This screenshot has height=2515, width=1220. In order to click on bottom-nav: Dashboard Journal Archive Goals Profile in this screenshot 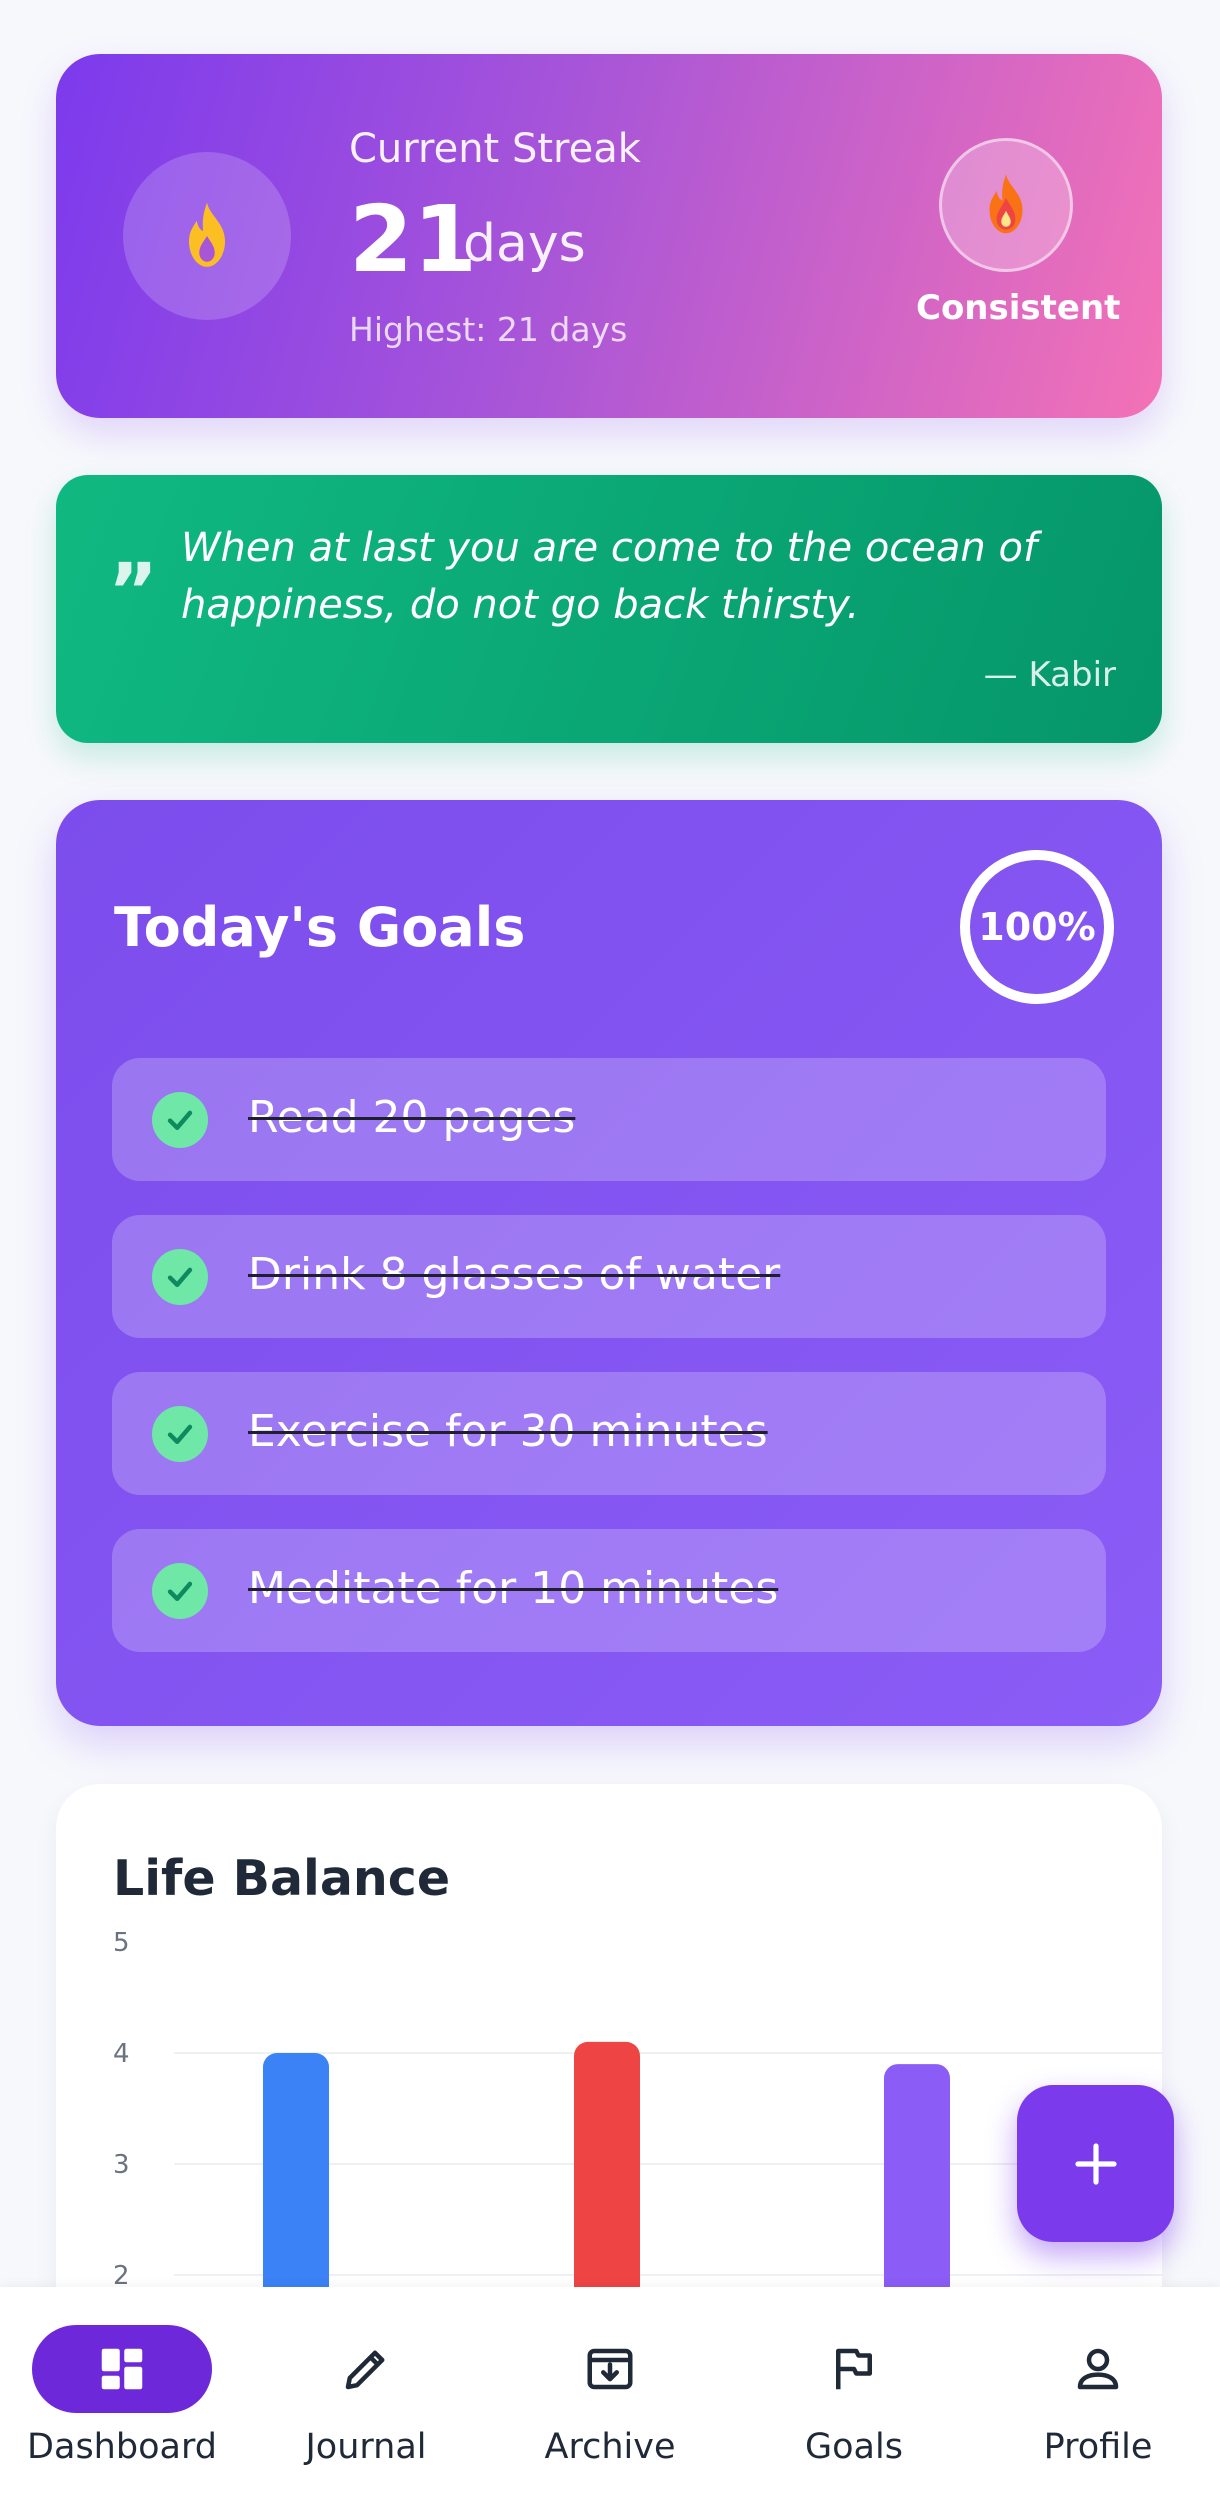, I will do `click(610, 2401)`.